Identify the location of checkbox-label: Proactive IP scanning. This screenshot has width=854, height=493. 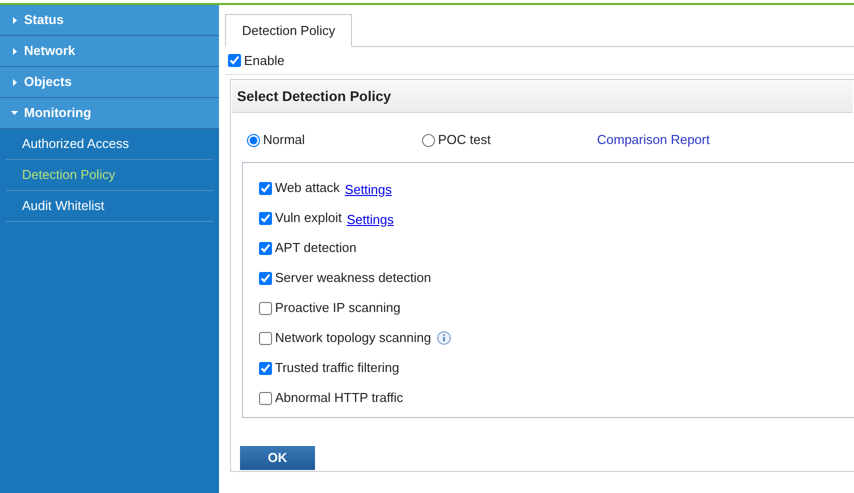
(337, 308).